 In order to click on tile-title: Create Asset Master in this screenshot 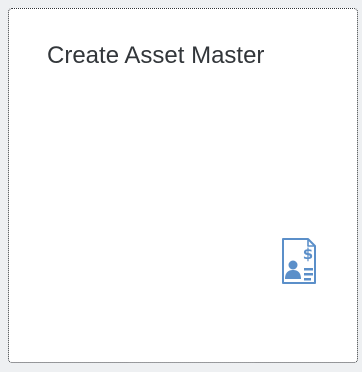, I will do `click(156, 55)`.